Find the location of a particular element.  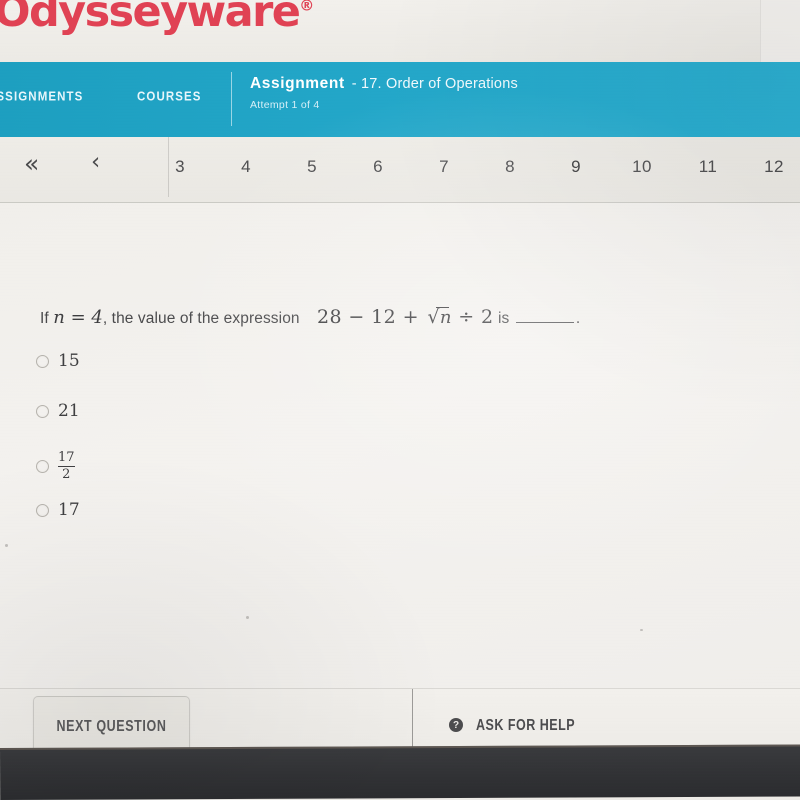

answer-option-1: 15 is located at coordinates (58, 361).